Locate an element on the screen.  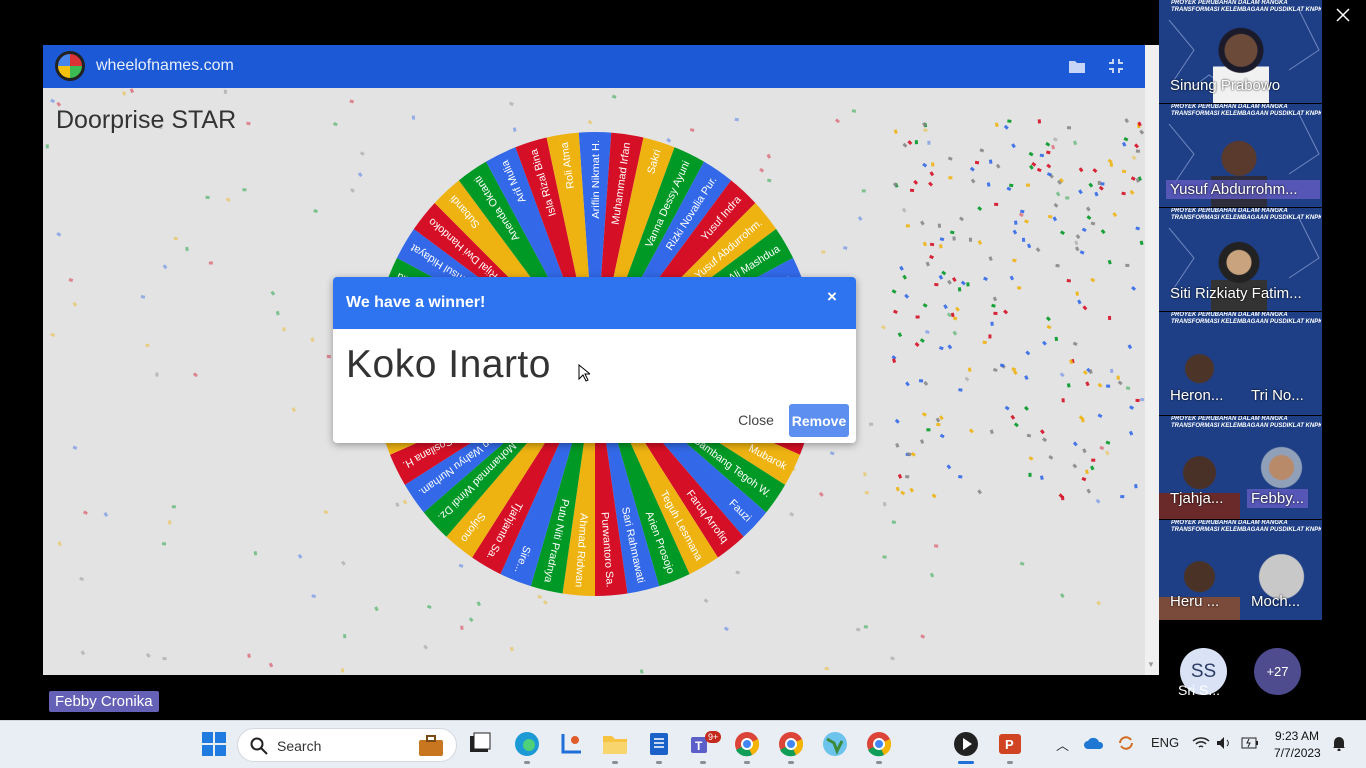
clock-date: 7/7/2023 is located at coordinates (1297, 753).